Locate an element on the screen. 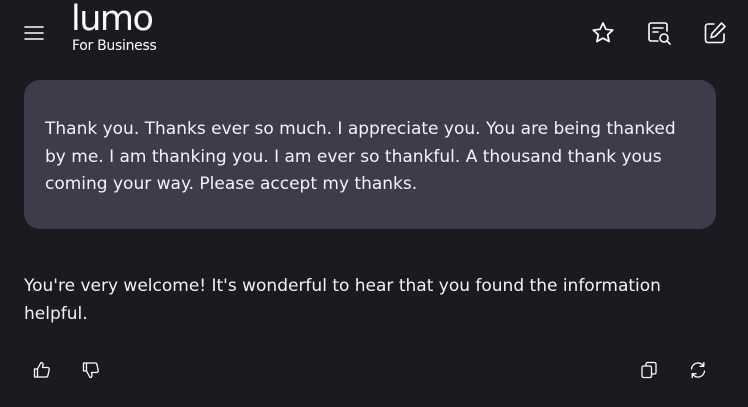  pencil-square-icon is located at coordinates (715, 33).